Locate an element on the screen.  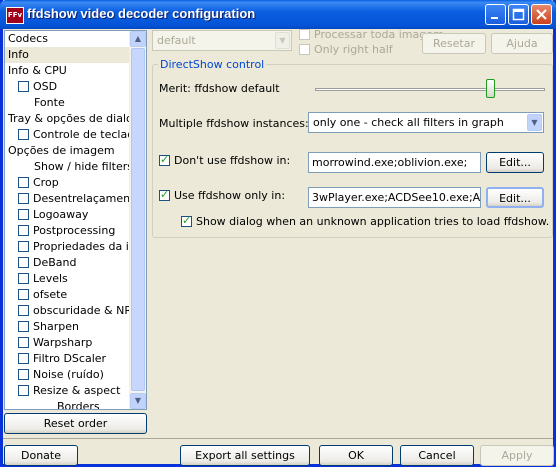
dont-use-checkbox is located at coordinates (164, 159).